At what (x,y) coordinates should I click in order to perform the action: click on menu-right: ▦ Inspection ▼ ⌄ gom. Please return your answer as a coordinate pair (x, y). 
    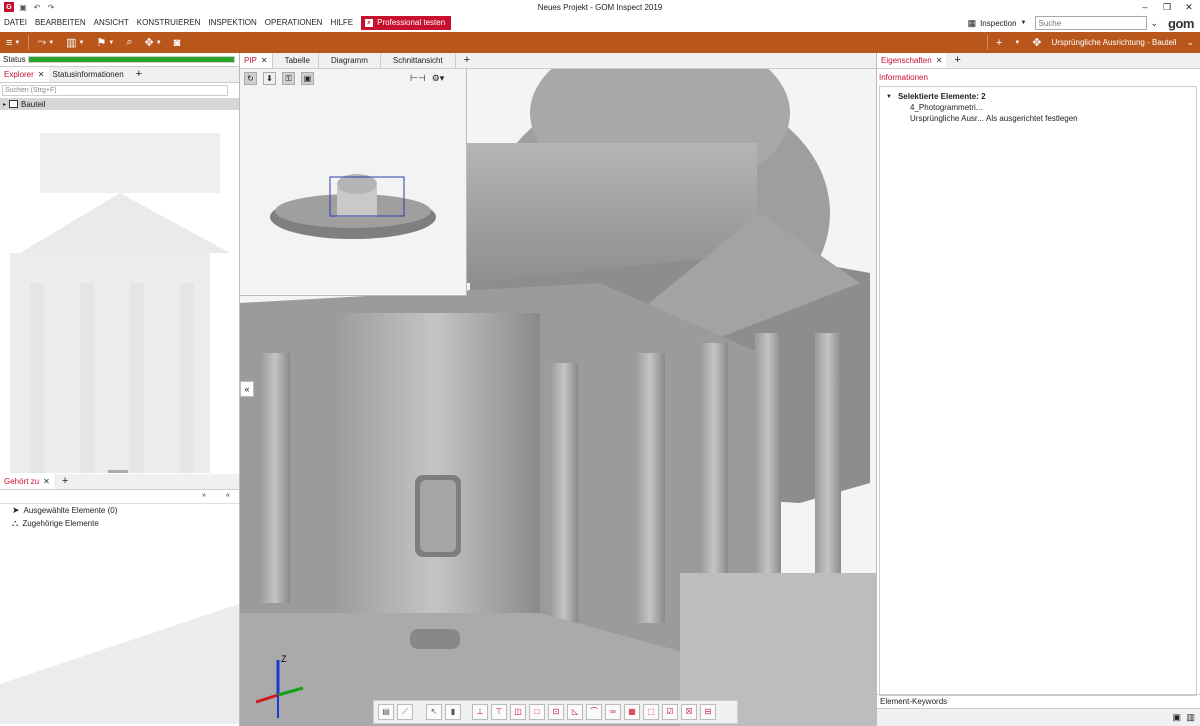
    Looking at the image, I should click on (1084, 23).